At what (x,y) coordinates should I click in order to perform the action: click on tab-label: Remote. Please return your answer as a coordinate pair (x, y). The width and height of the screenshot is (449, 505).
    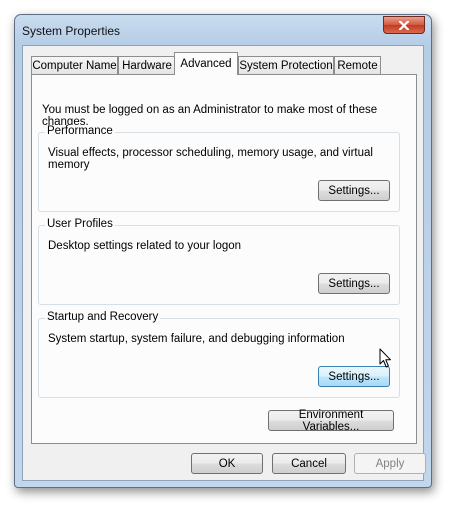
    Looking at the image, I should click on (357, 65).